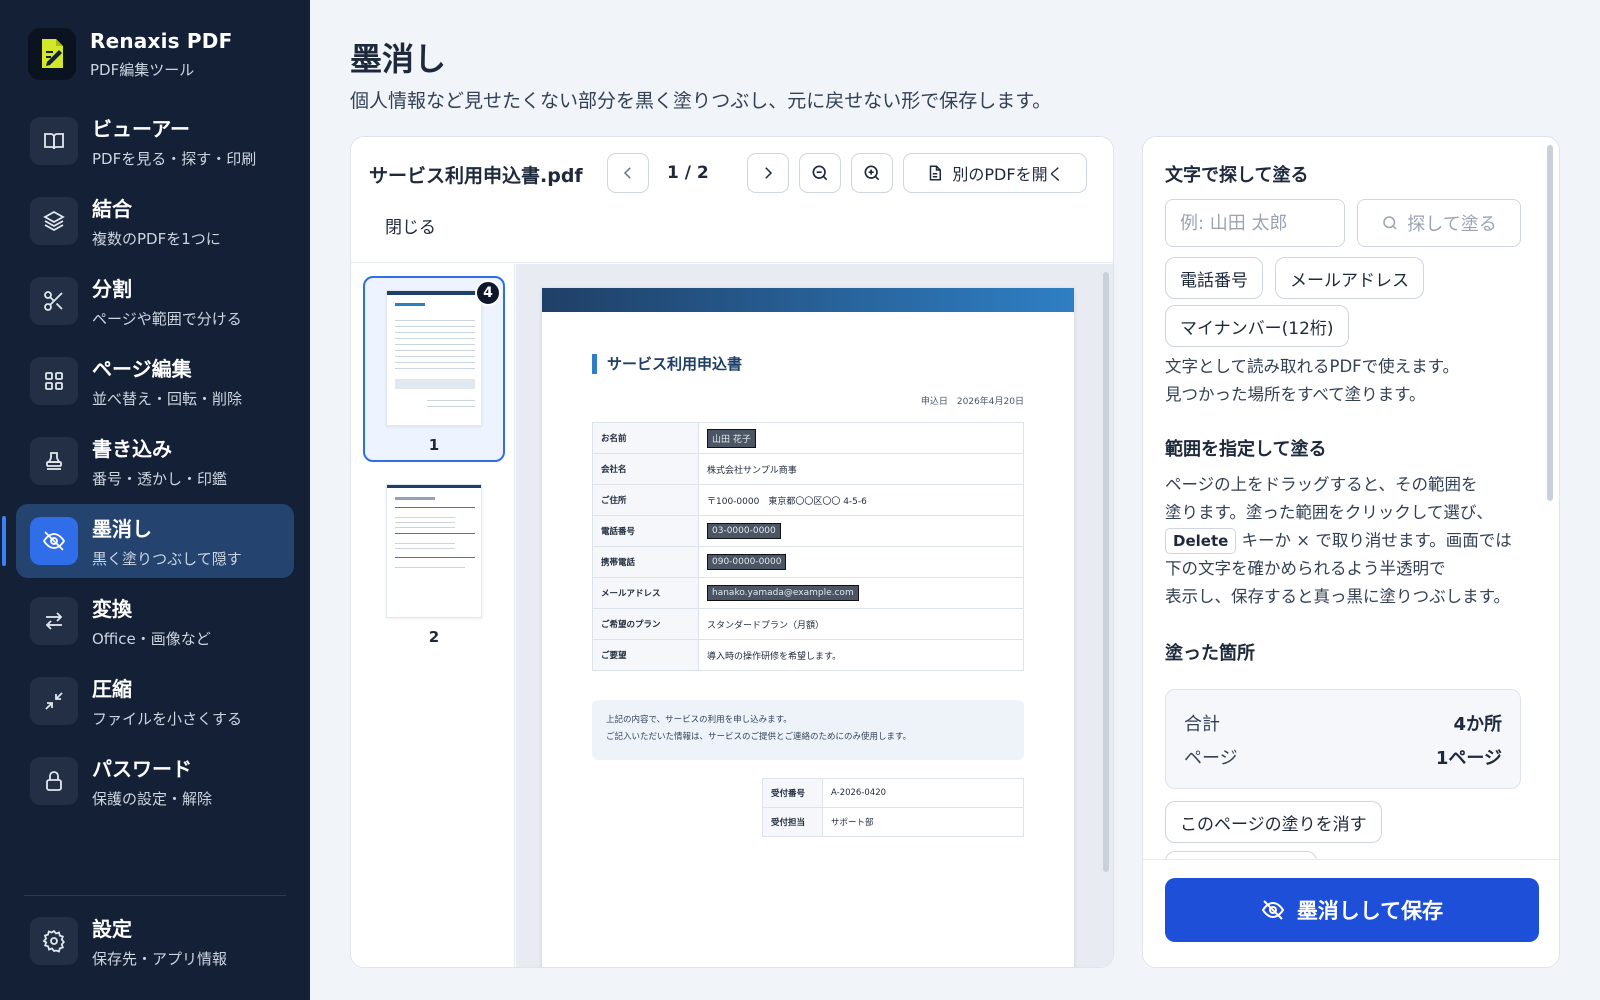 Image resolution: width=1600 pixels, height=1000 pixels. What do you see at coordinates (141, 129) in the screenshot?
I see `sidebar-item-label: ビューアー` at bounding box center [141, 129].